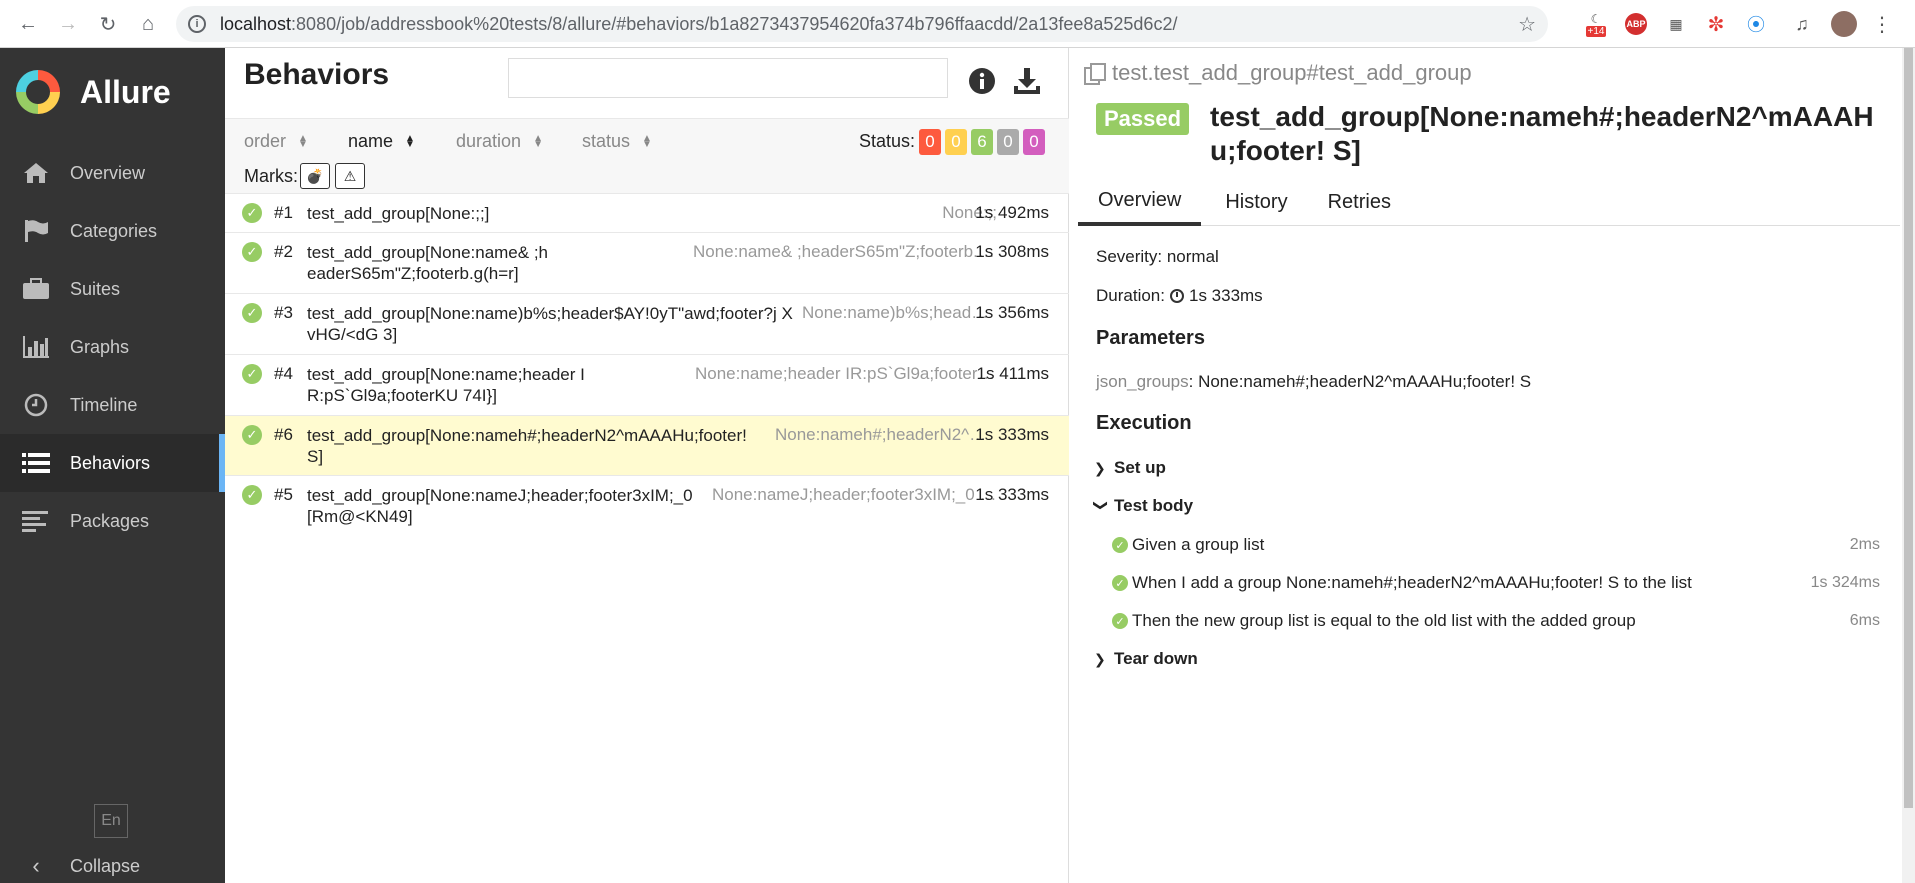 The width and height of the screenshot is (1915, 883). I want to click on teardown-label: Tear down, so click(1156, 658).